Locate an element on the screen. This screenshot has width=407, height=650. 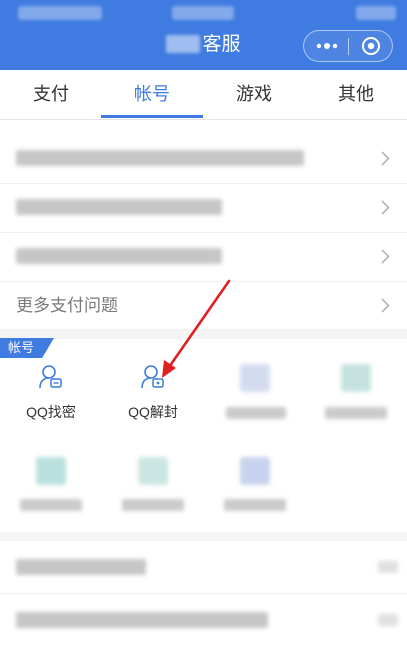
user-unlock-icon is located at coordinates (152, 377).